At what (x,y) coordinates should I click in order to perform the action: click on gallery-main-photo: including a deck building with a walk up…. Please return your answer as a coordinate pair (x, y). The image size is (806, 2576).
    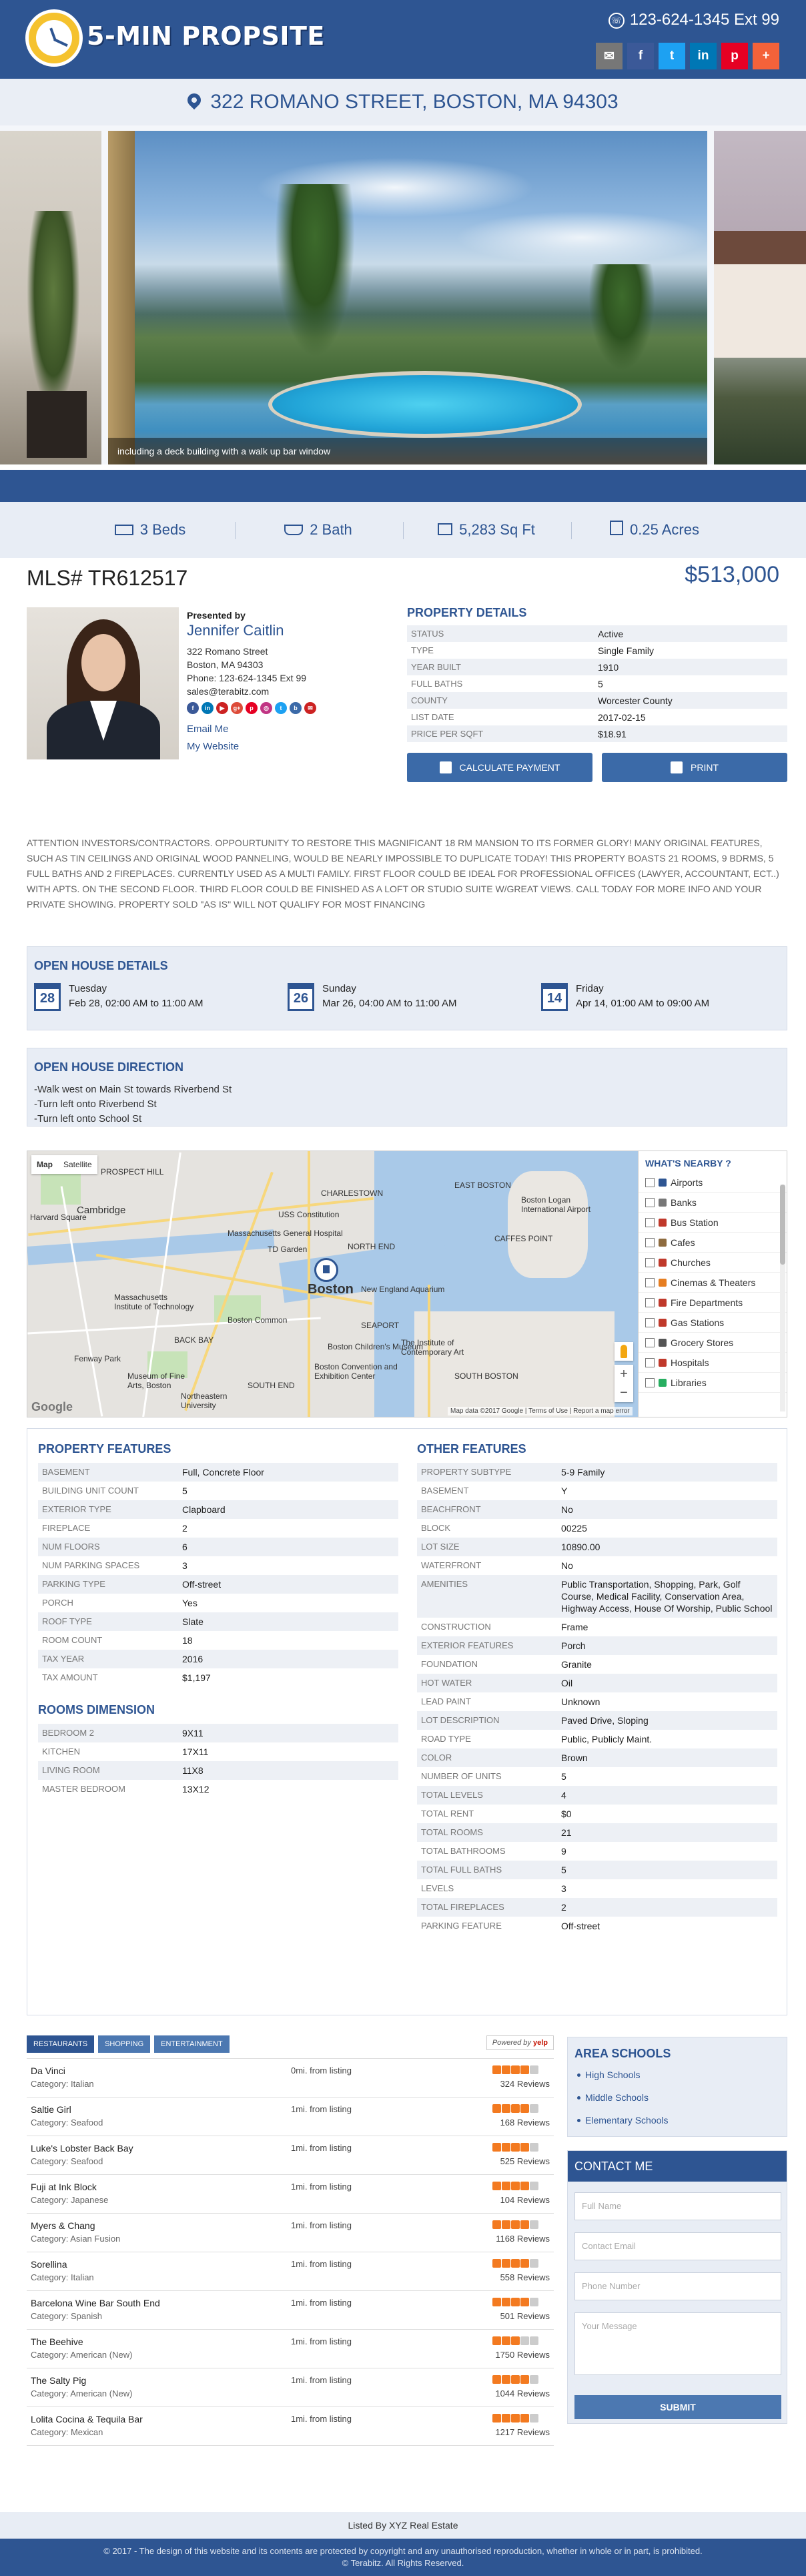
    Looking at the image, I should click on (407, 297).